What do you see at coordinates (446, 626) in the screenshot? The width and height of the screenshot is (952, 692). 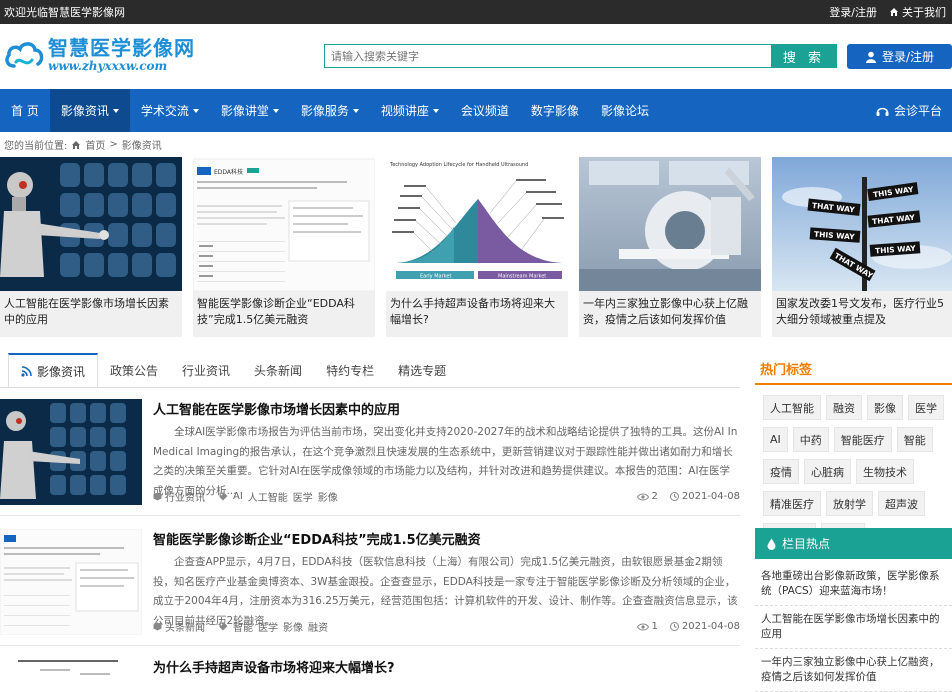 I see `article-meta: 头条新闻 智能 医学 影像 融资 1 2021-04-08` at bounding box center [446, 626].